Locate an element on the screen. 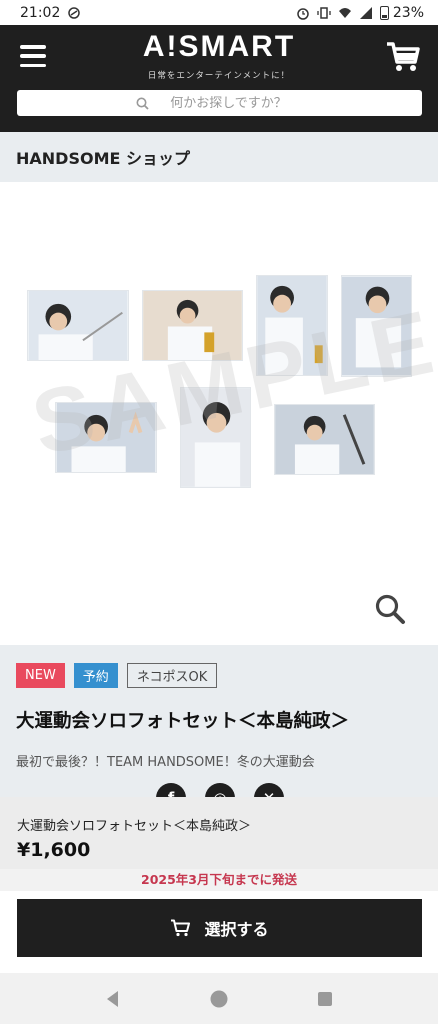 This screenshot has width=438, height=1024. back-icon is located at coordinates (113, 999).